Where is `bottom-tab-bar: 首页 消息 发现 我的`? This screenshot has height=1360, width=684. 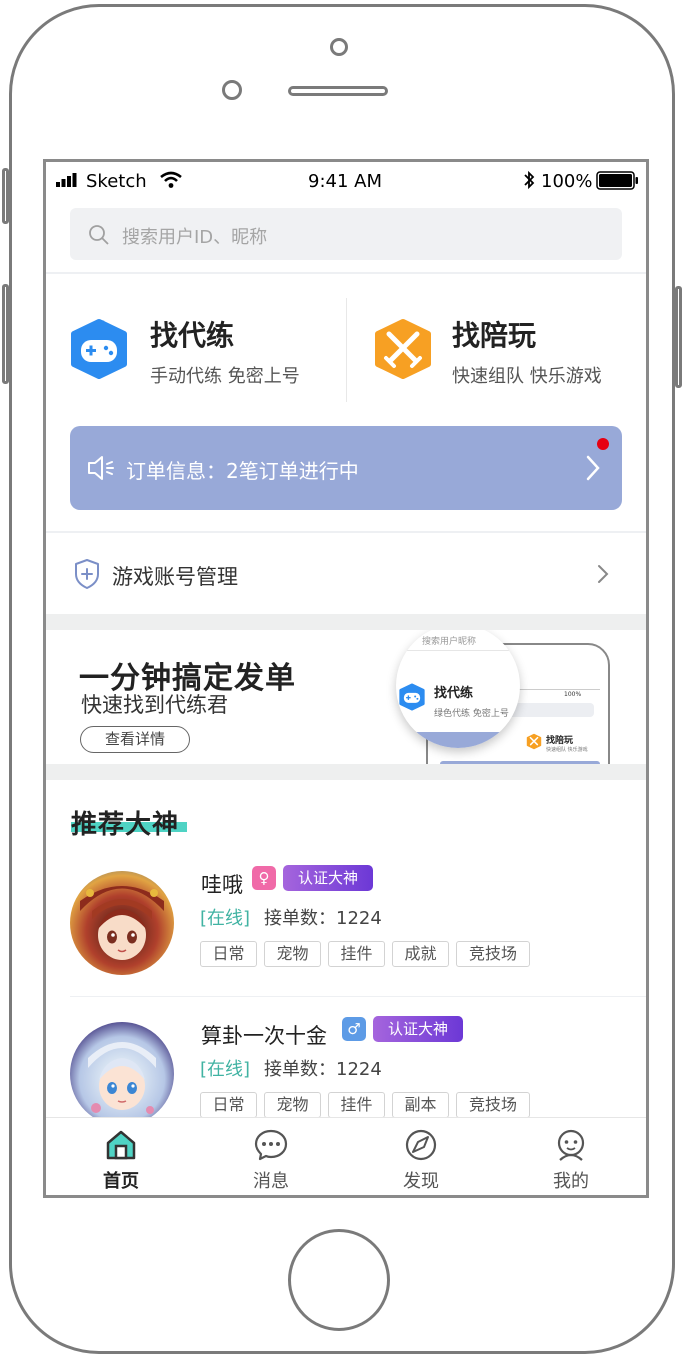
bottom-tab-bar: 首页 消息 发现 我的 is located at coordinates (346, 1156).